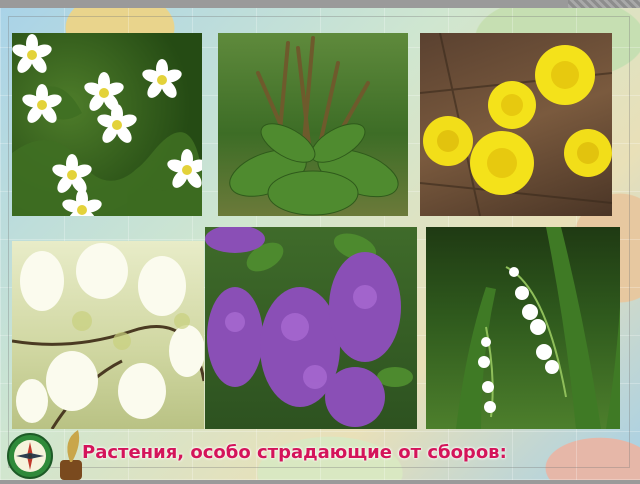  I want to click on coltsfoot-illustration, so click(516, 124).